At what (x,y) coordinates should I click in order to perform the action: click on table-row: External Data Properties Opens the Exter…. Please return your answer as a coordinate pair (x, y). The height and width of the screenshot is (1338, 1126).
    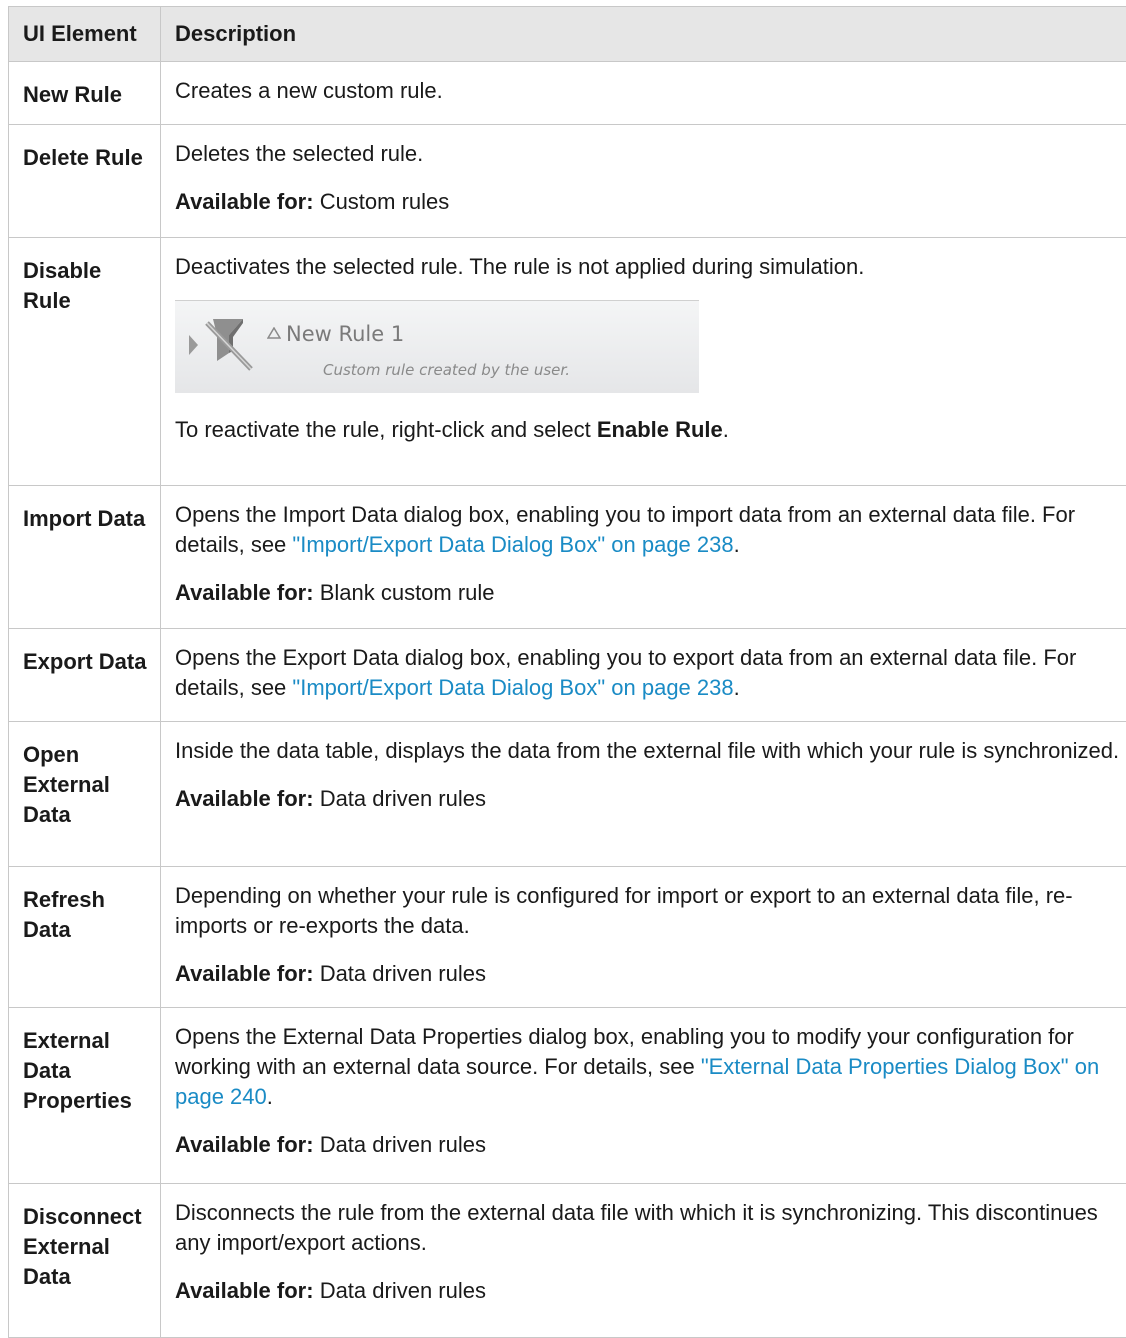
    Looking at the image, I should click on (567, 1096).